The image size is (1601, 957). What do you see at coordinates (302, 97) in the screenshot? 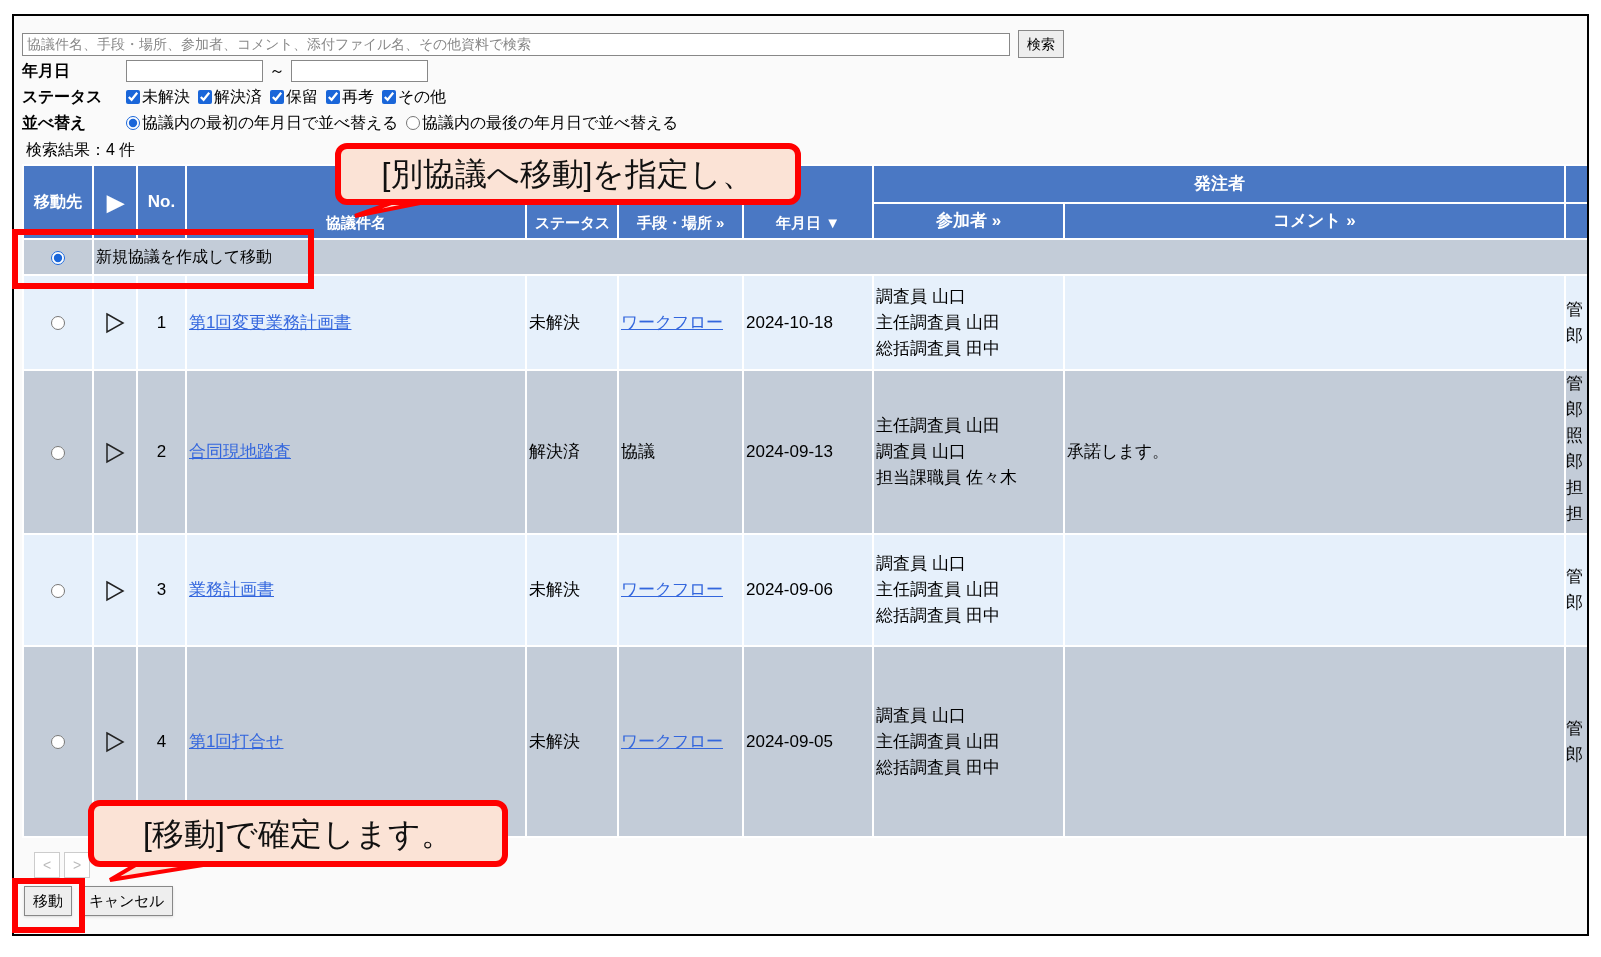
I see `option-label: 保留` at bounding box center [302, 97].